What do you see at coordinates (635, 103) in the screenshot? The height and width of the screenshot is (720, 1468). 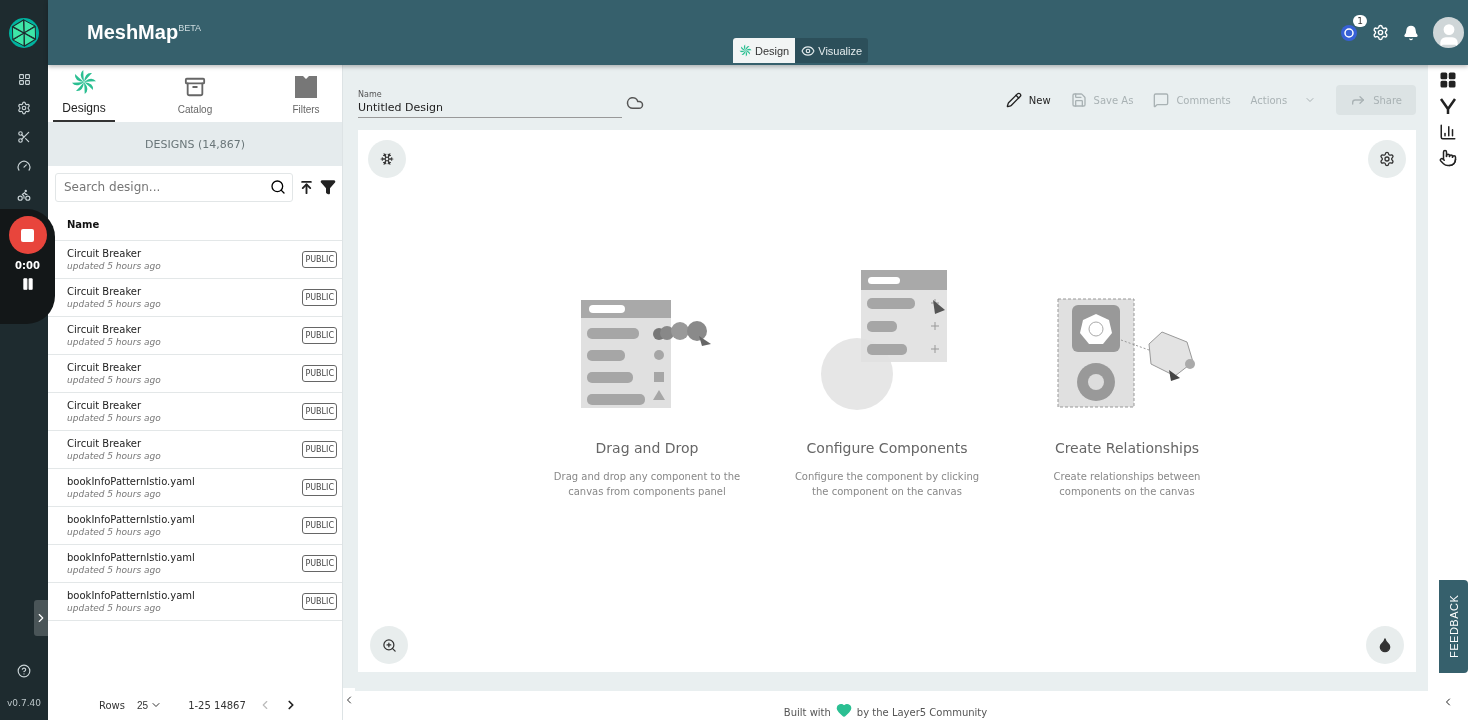 I see `cloud-button` at bounding box center [635, 103].